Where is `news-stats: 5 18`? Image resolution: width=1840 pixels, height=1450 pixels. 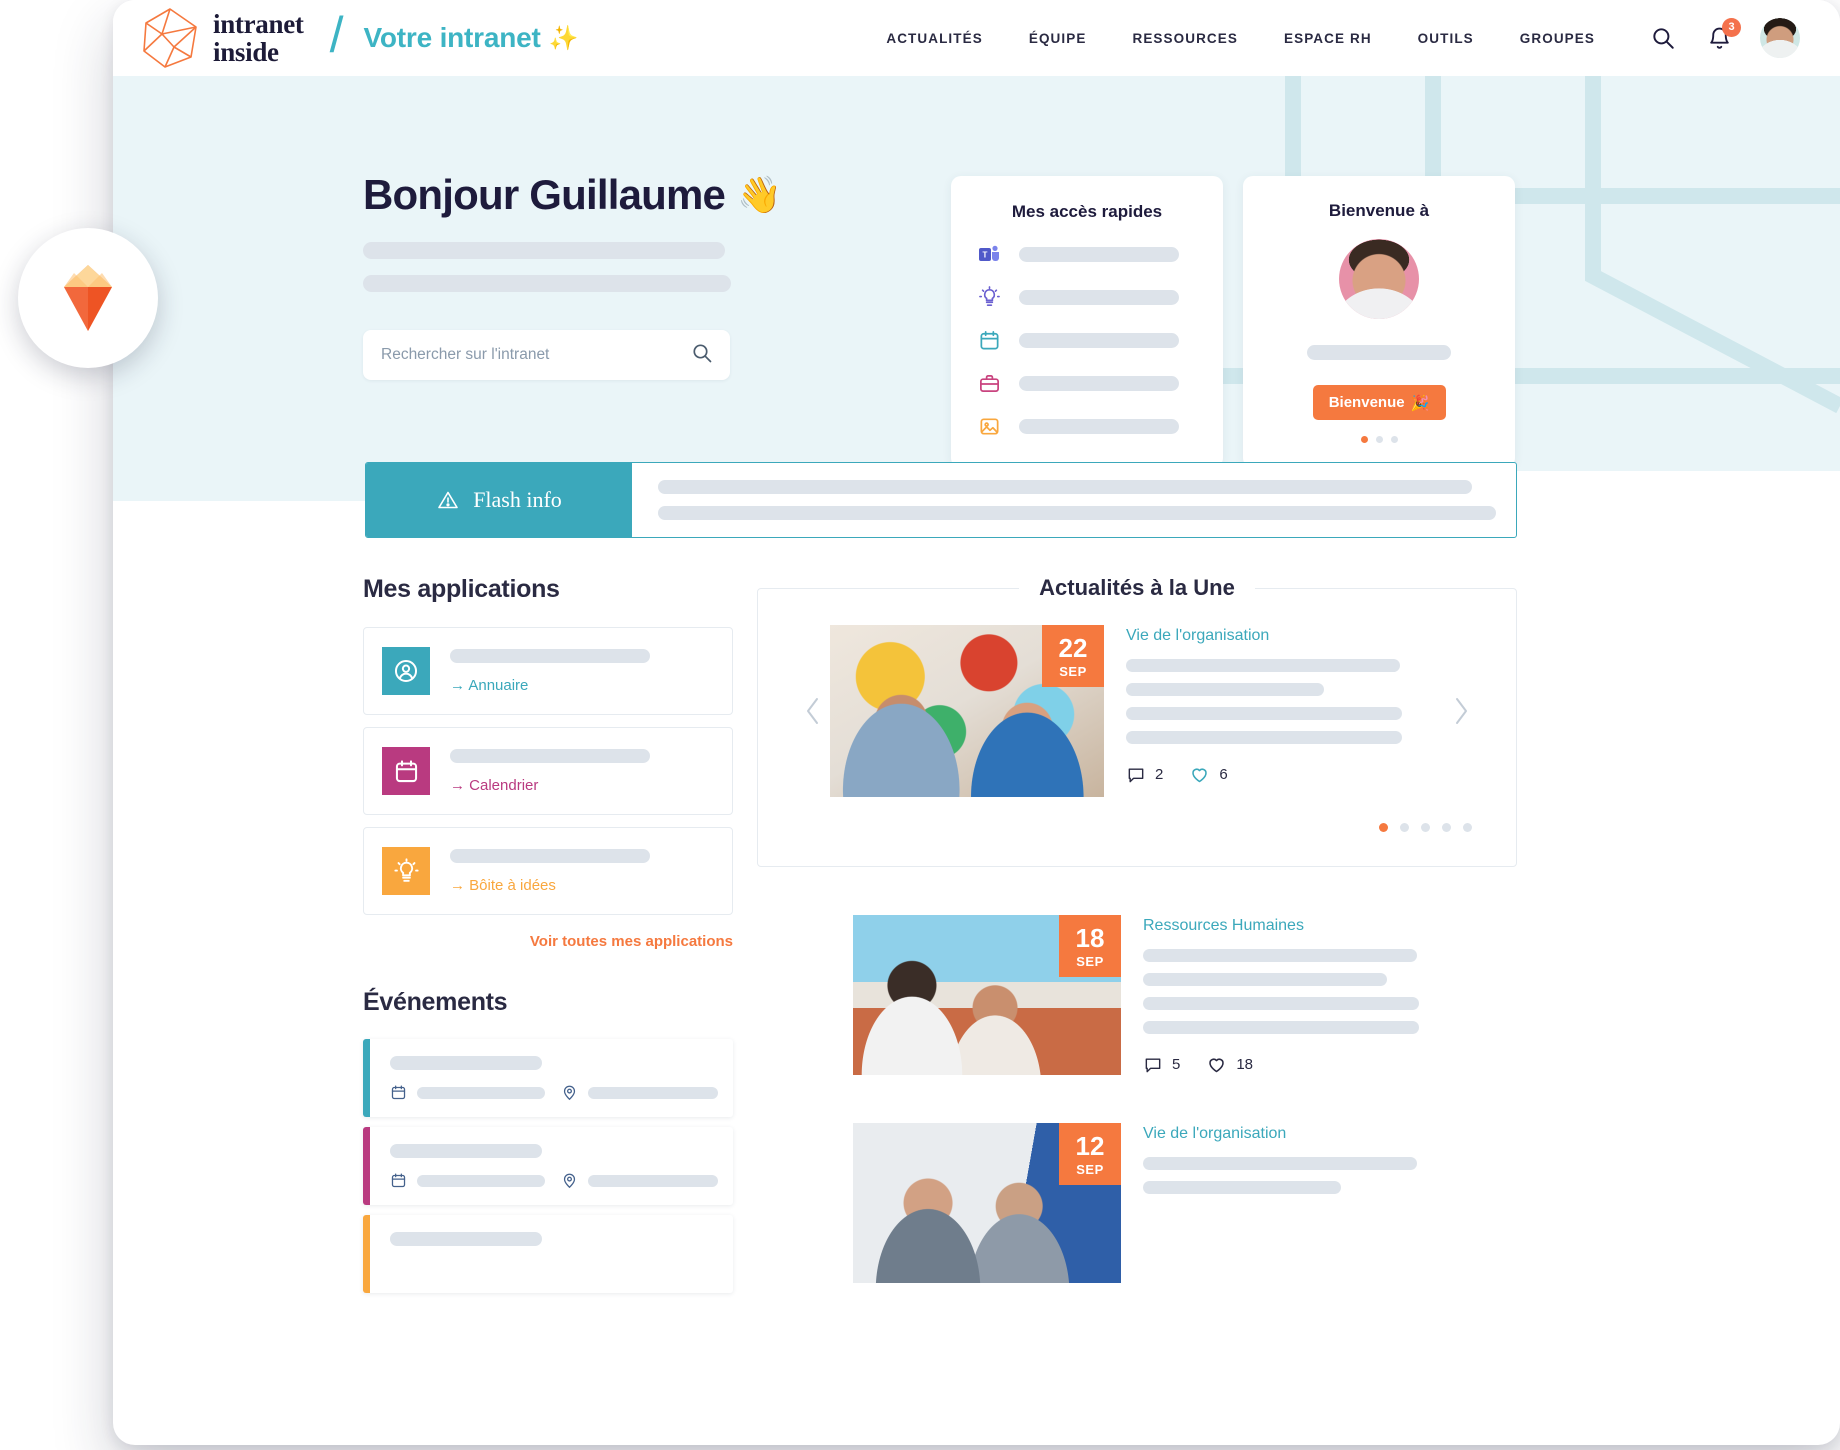 news-stats: 5 18 is located at coordinates (1330, 1064).